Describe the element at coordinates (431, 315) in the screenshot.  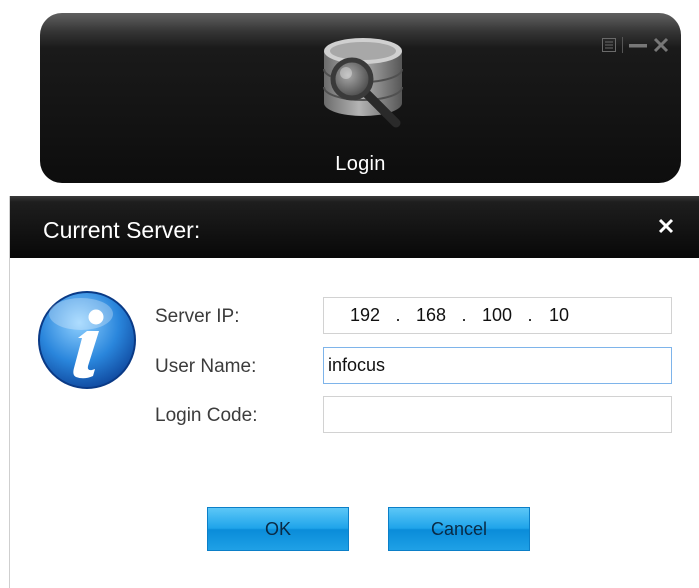
I see `ip-octet-2: 168` at that location.